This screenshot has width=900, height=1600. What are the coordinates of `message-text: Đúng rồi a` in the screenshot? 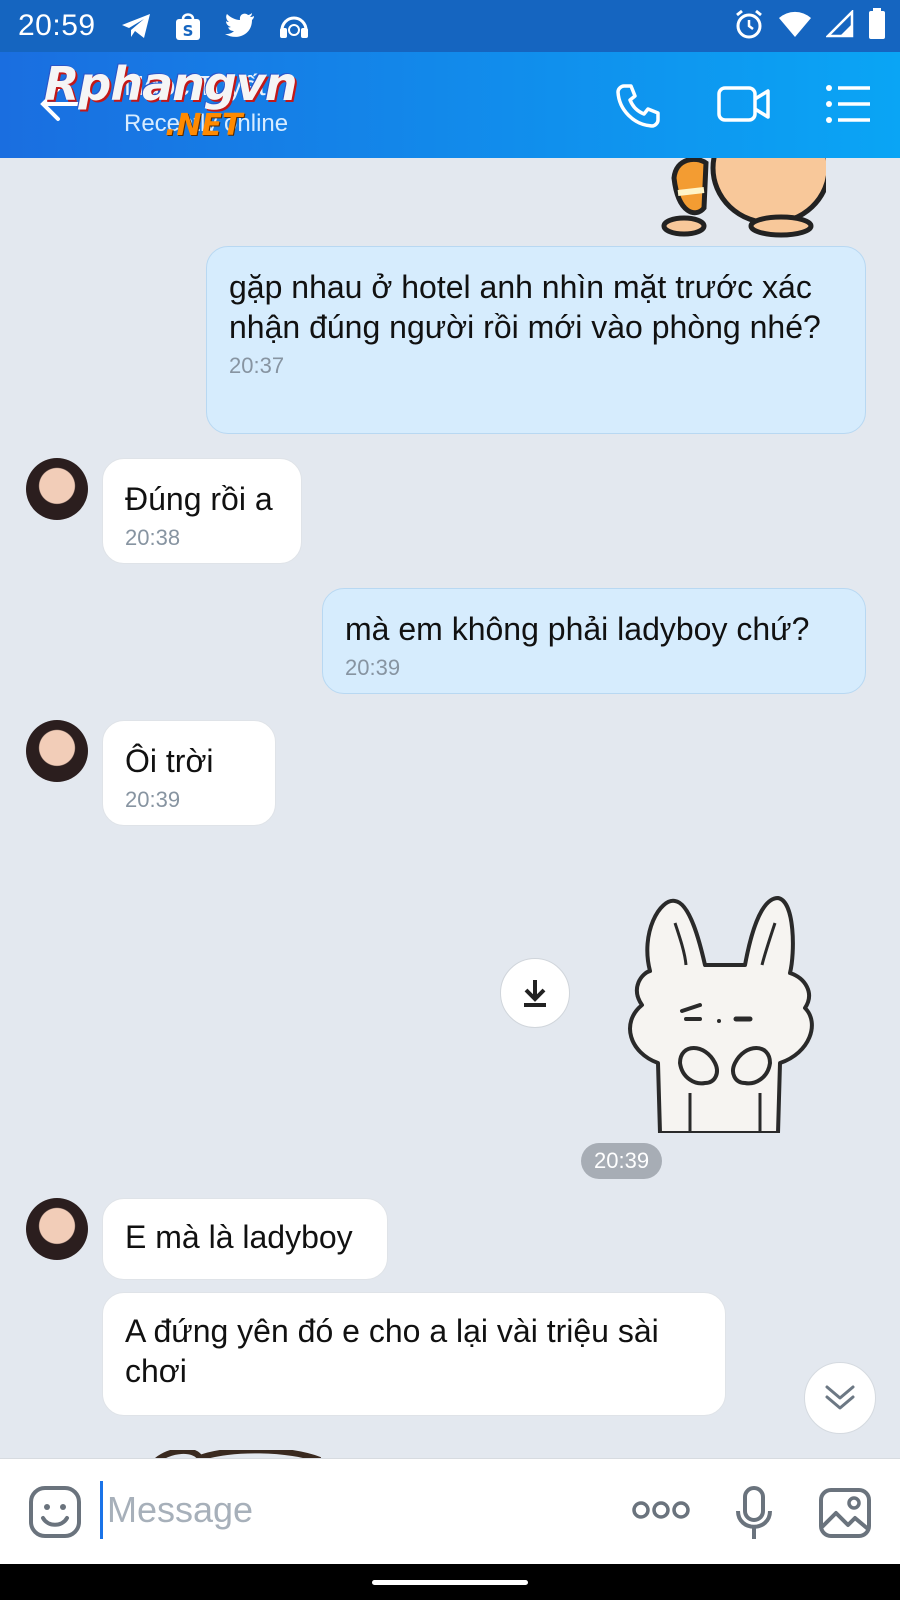 It's located at (199, 499).